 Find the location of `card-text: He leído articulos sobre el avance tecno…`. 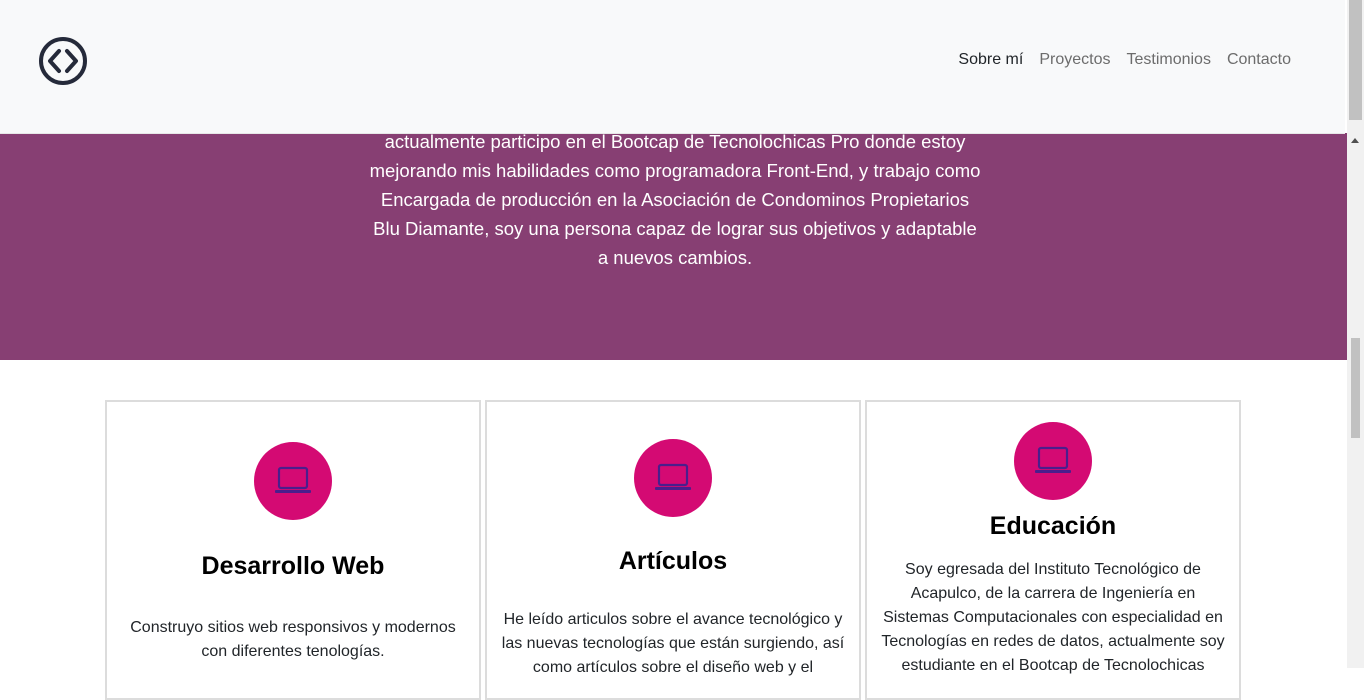

card-text: He leído articulos sobre el avance tecno… is located at coordinates (673, 643).